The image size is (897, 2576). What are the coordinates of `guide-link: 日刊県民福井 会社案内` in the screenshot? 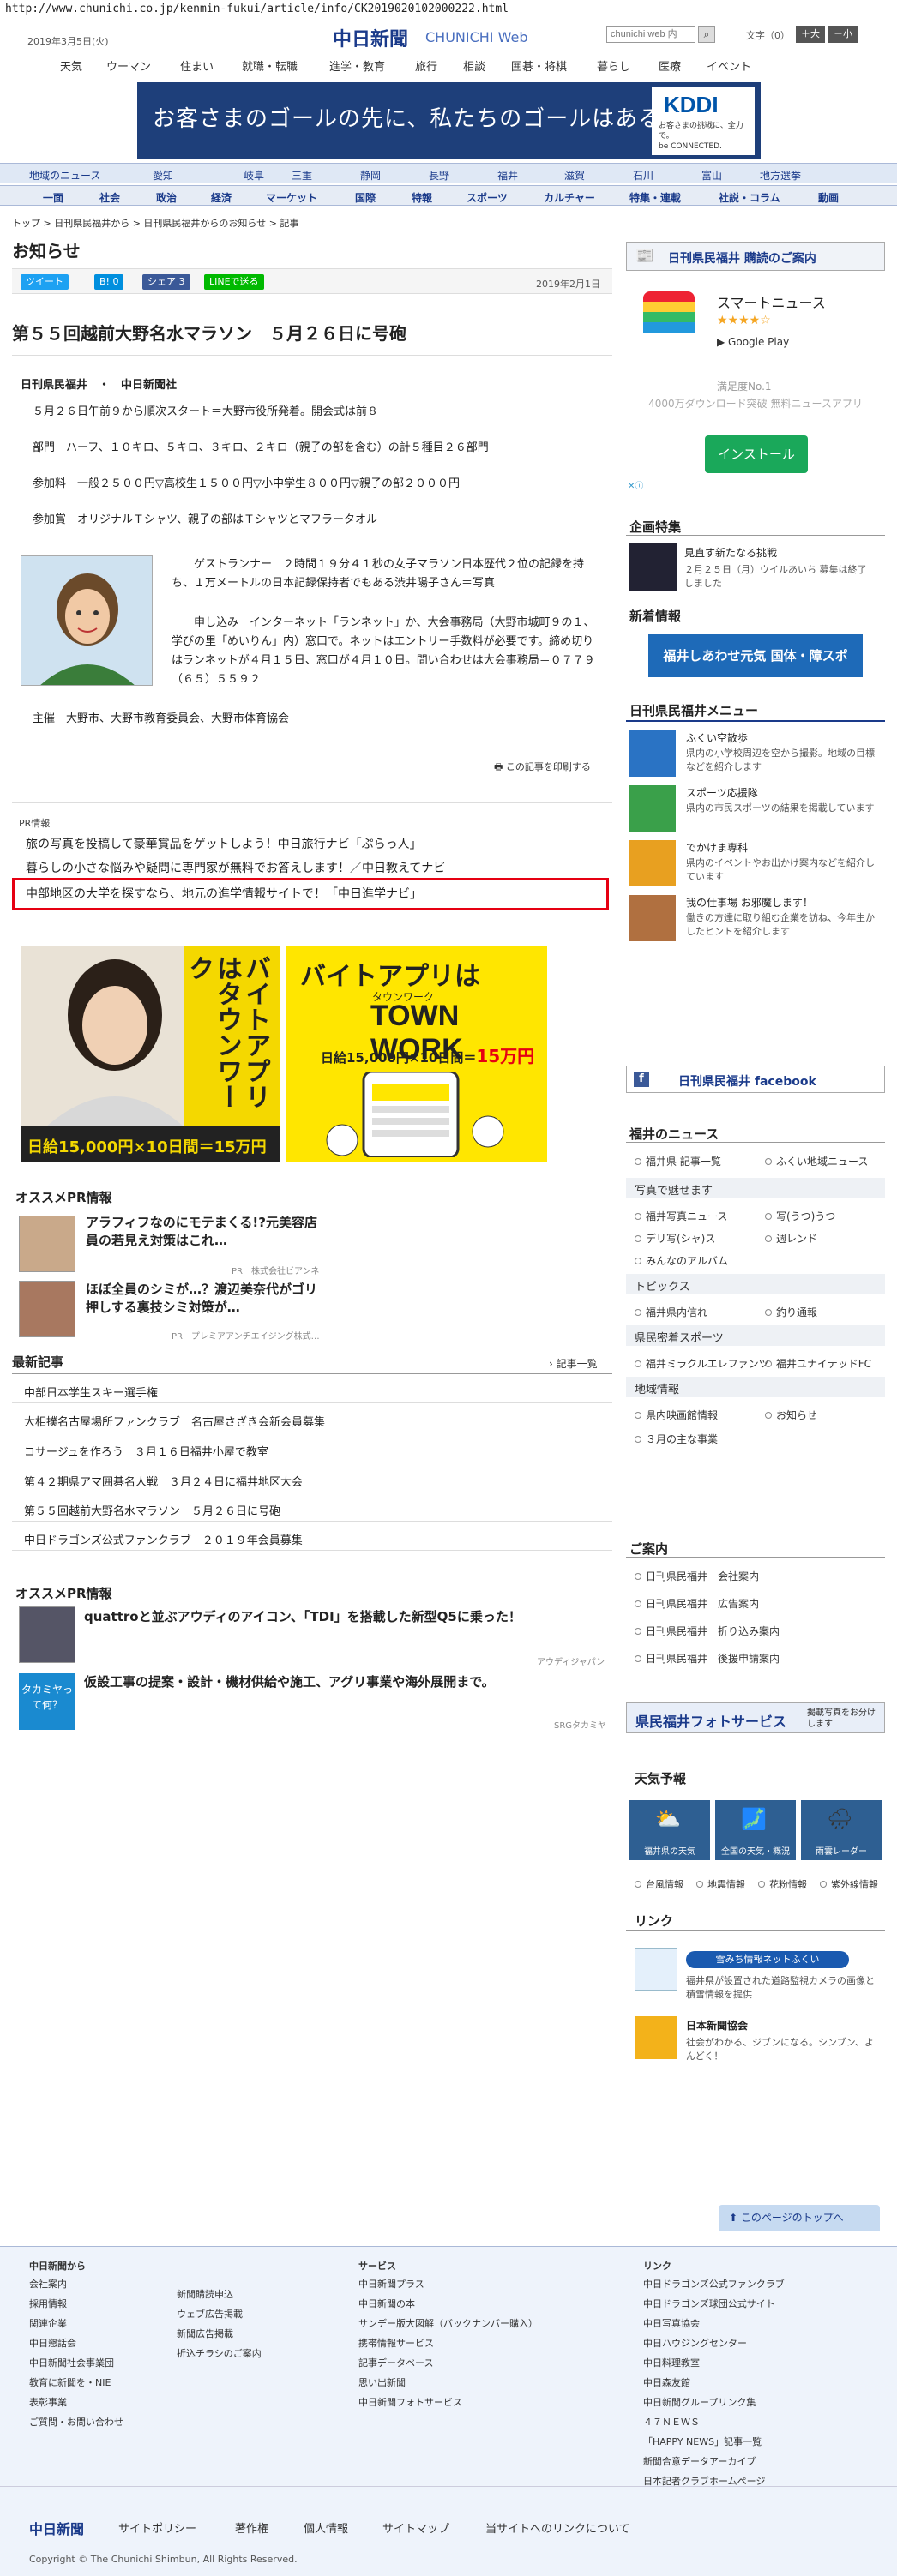 It's located at (697, 1576).